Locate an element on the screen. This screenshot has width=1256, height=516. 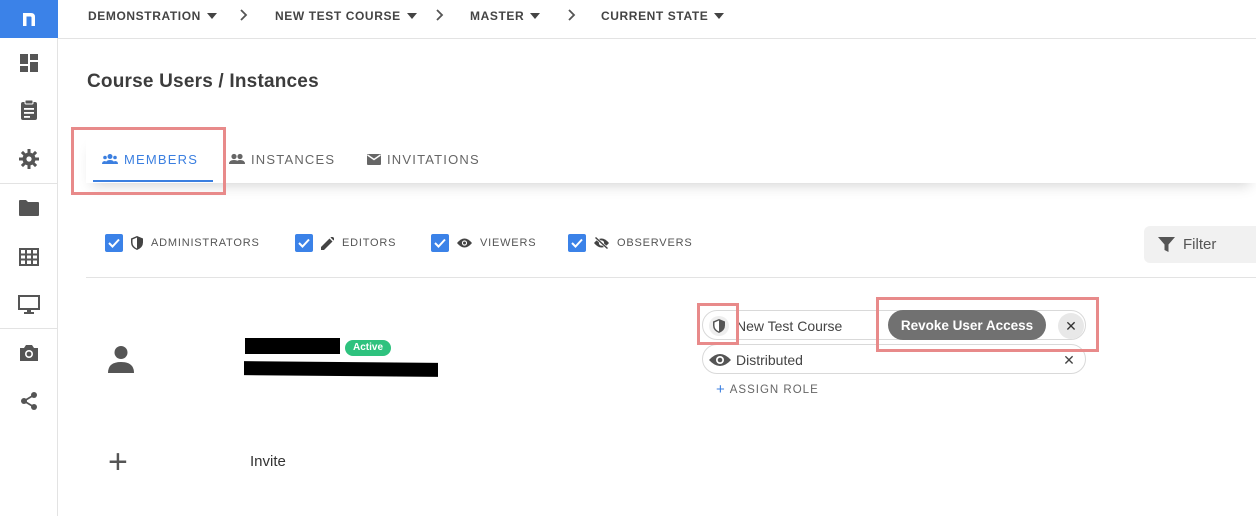
divider is located at coordinates (671, 277).